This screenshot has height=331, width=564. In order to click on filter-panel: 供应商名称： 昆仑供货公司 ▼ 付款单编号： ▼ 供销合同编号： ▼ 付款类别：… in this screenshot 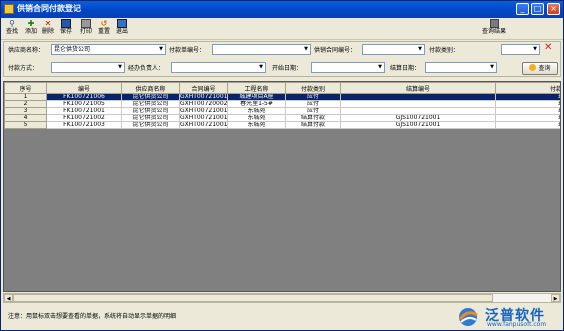, I will do `click(282, 59)`.